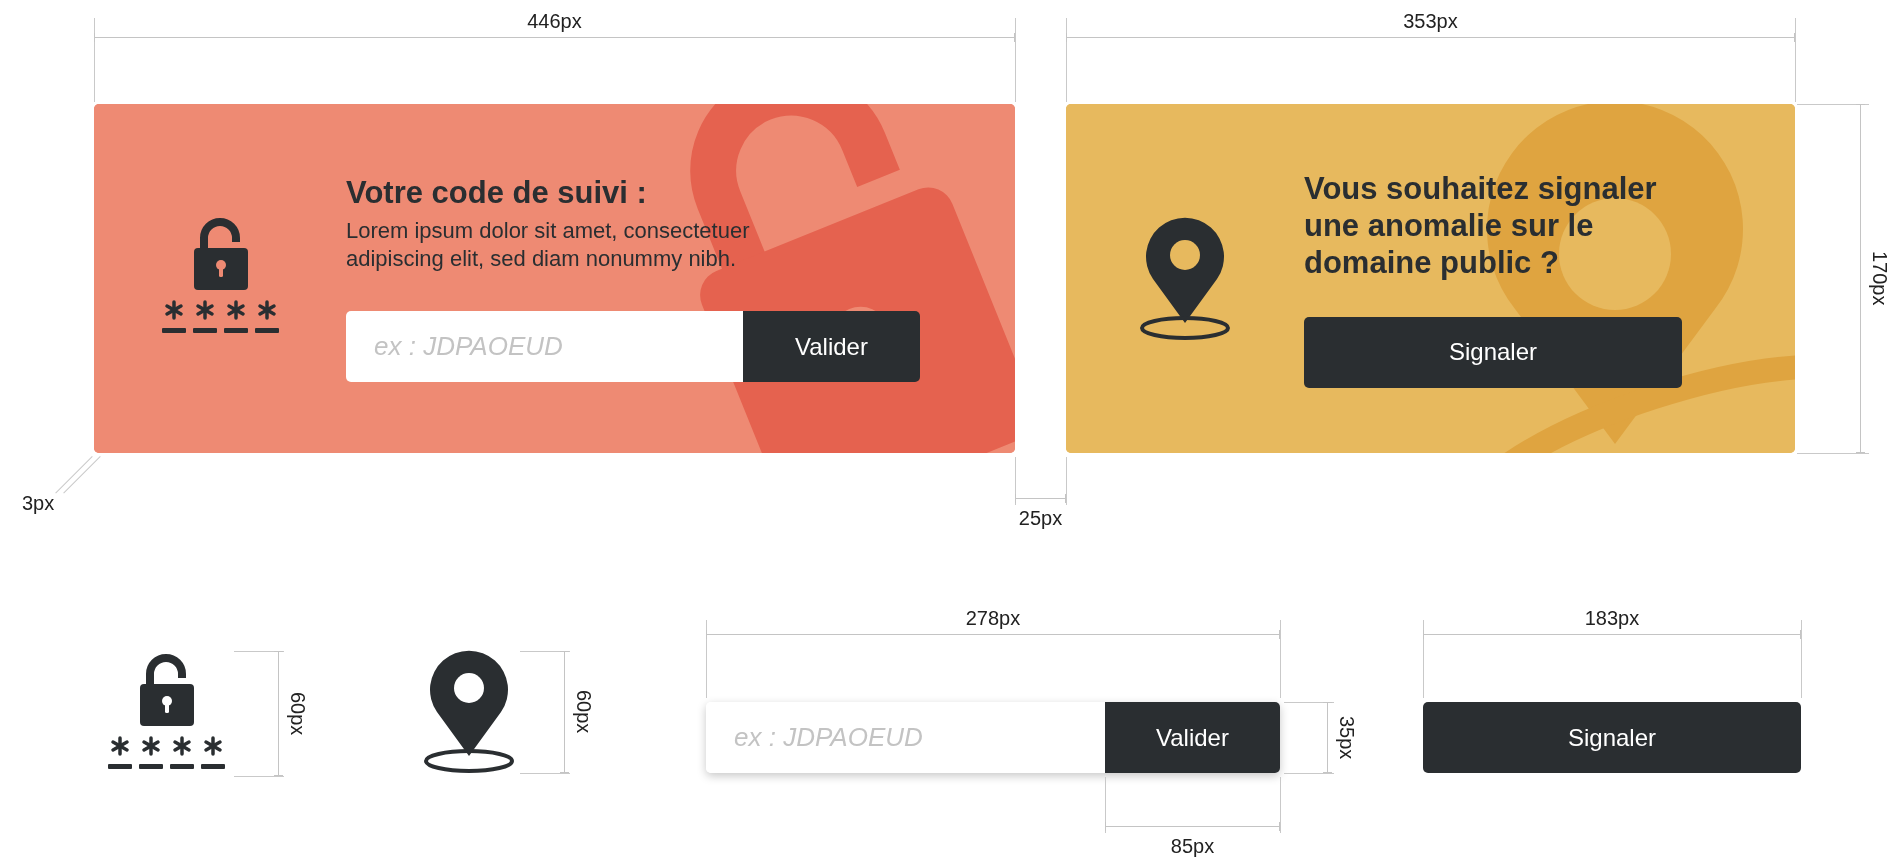 This screenshot has width=1891, height=864. What do you see at coordinates (1040, 518) in the screenshot?
I see `dimension-label: 25px` at bounding box center [1040, 518].